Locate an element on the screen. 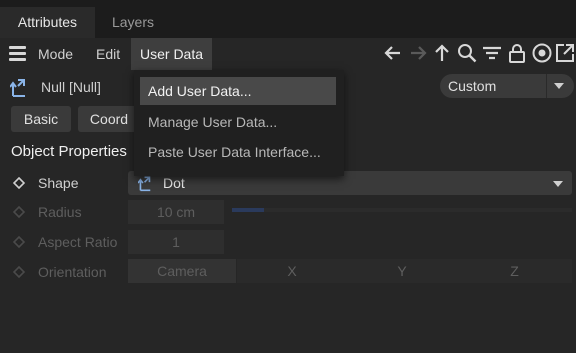 This screenshot has width=576, height=353. up-arrow-icon is located at coordinates (442, 53).